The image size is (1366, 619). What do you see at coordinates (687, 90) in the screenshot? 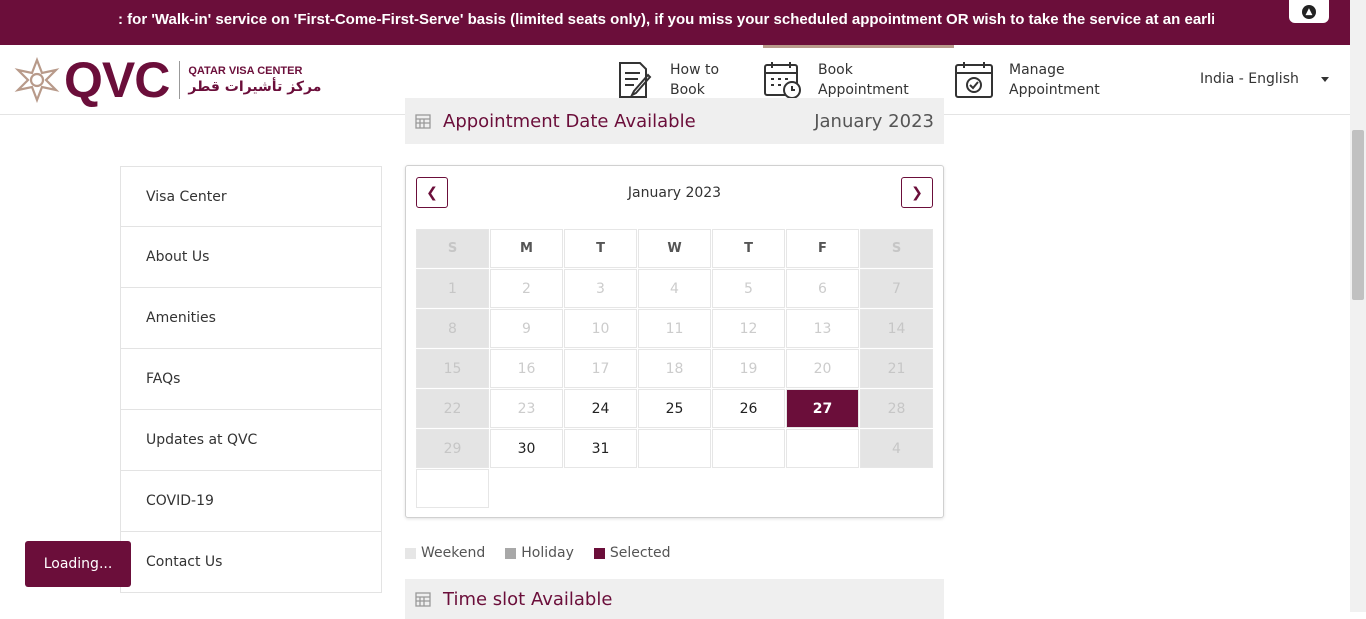
I see `nav-label-line2: Book` at bounding box center [687, 90].